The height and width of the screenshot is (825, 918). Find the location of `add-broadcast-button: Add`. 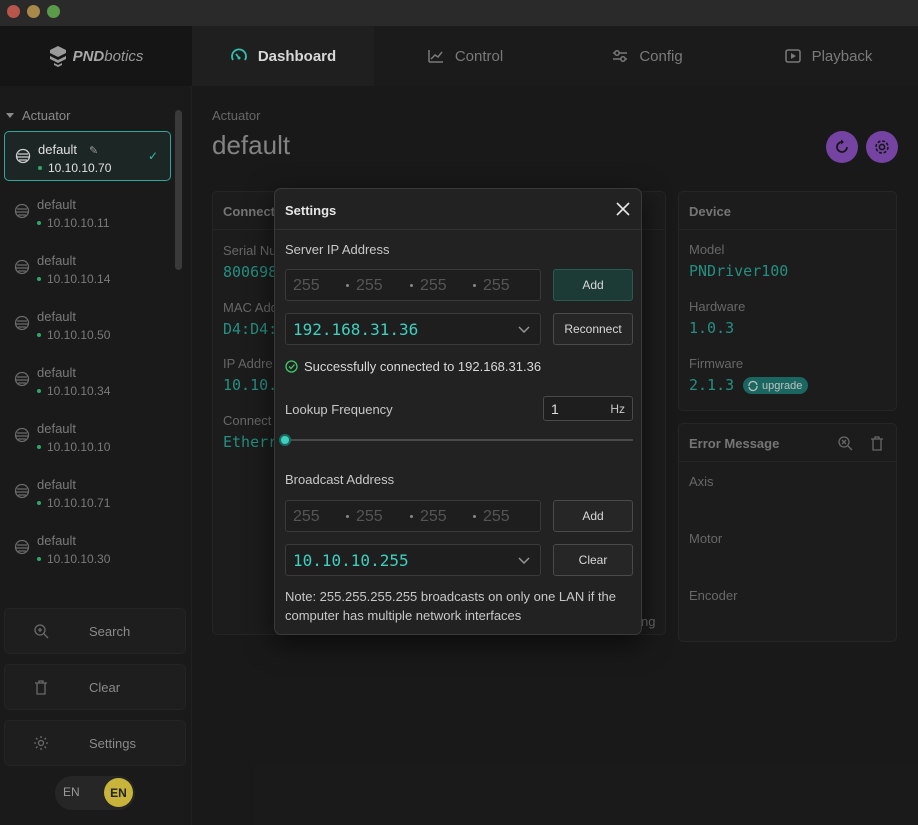

add-broadcast-button: Add is located at coordinates (593, 516).